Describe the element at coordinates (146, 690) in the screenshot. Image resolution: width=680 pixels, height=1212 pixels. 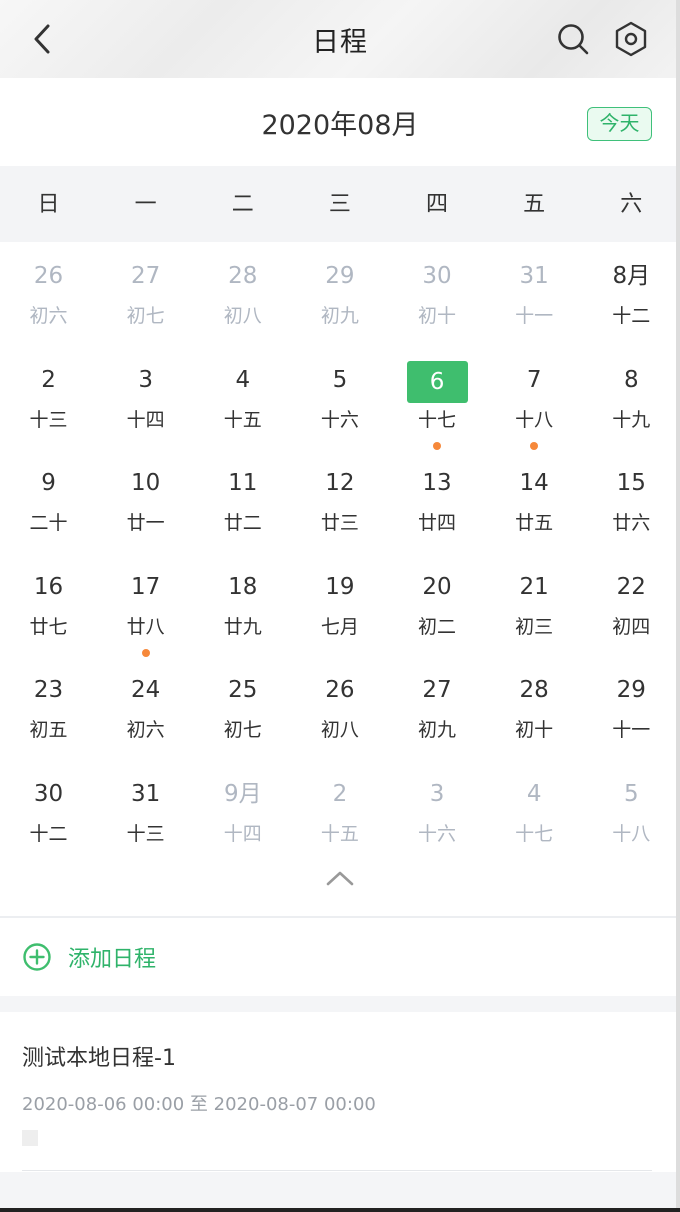
I see `day-number: 24` at that location.